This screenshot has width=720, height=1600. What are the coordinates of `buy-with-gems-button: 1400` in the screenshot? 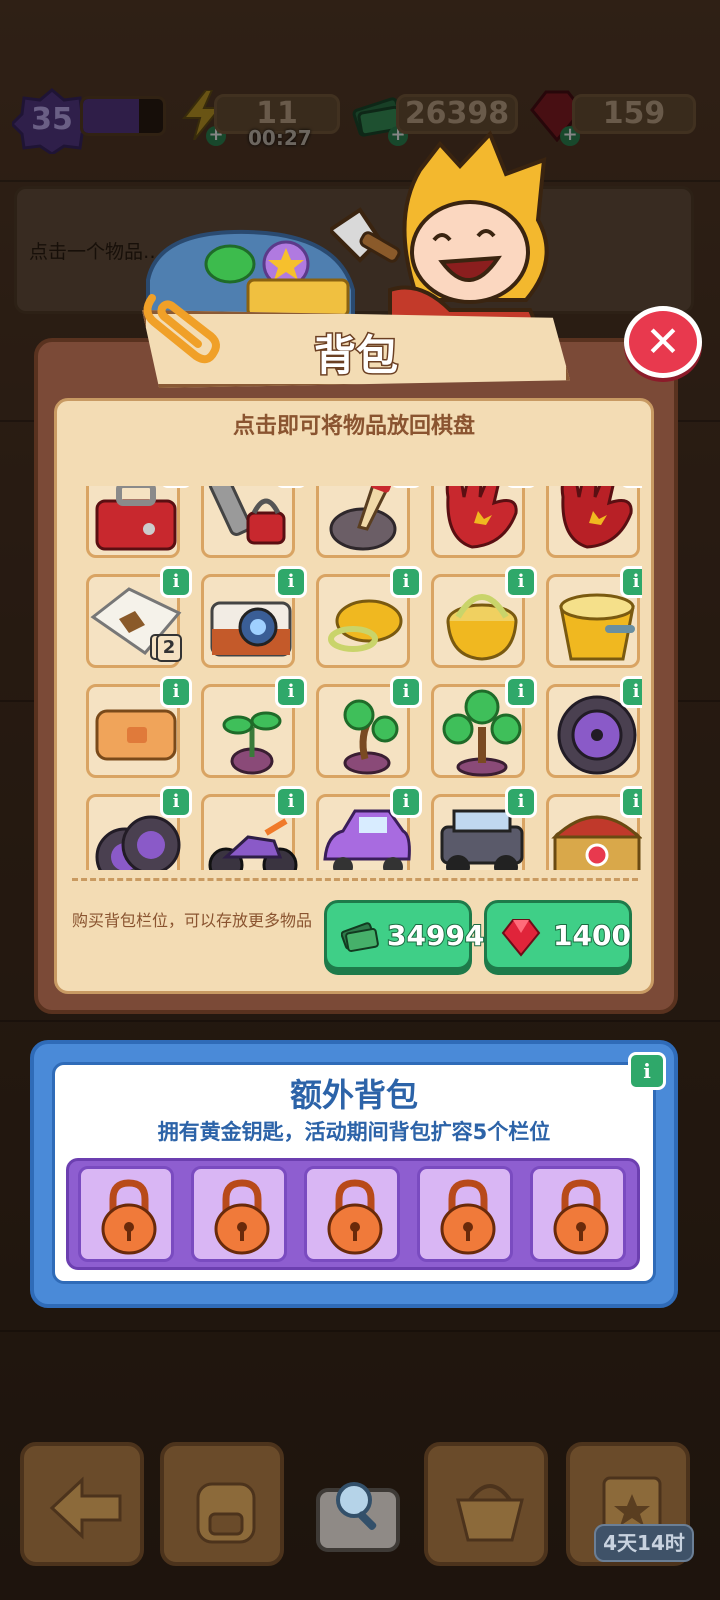 It's located at (558, 935).